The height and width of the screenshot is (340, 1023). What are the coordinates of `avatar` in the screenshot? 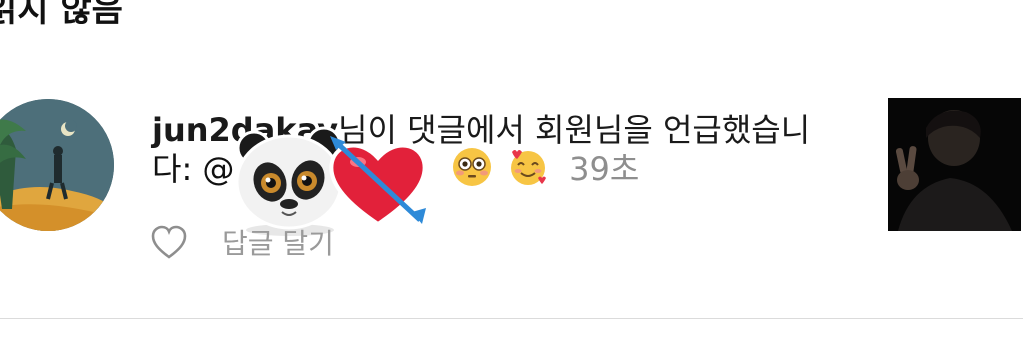 It's located at (57, 165).